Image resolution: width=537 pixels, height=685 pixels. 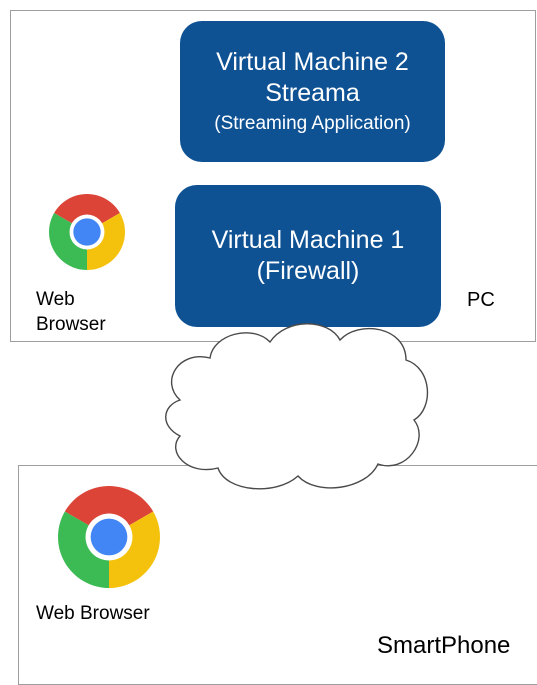 What do you see at coordinates (308, 240) in the screenshot?
I see `vm1-title: Virtual Machine 1` at bounding box center [308, 240].